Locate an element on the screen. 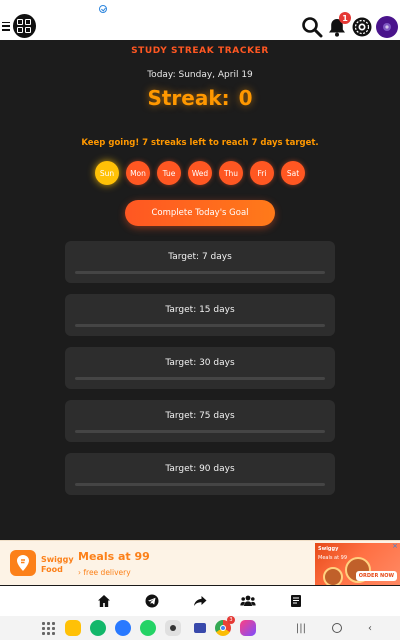 This screenshot has height=640, width=400. nav-notes-button is located at coordinates (296, 601).